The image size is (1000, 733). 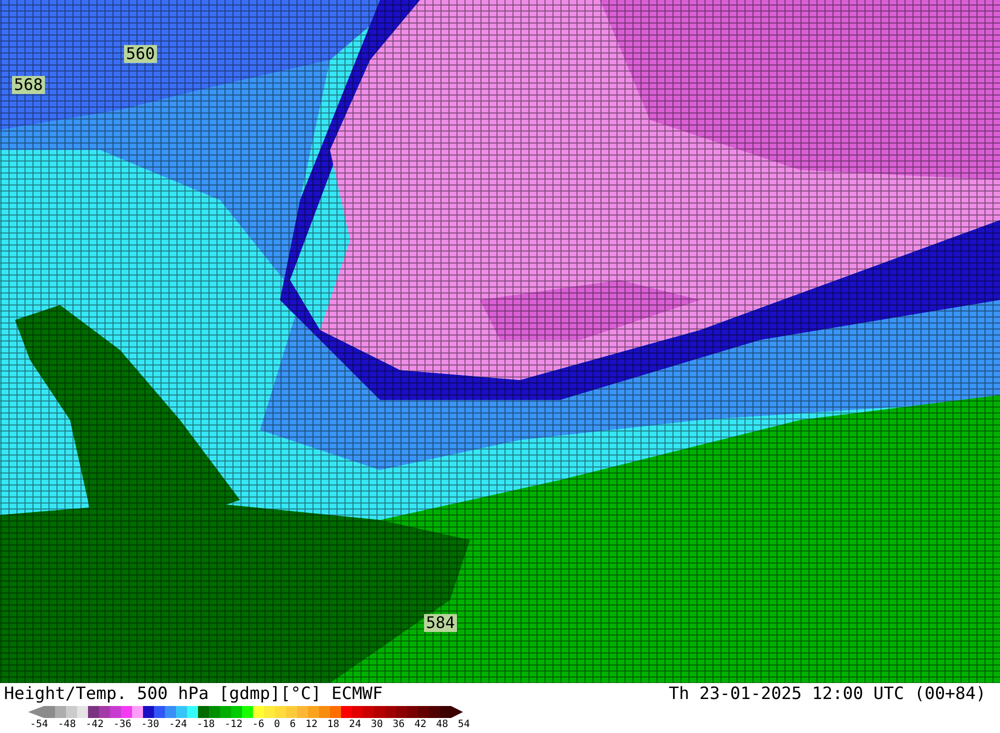 What do you see at coordinates (333, 725) in the screenshot?
I see `scale-tick-label: 18` at bounding box center [333, 725].